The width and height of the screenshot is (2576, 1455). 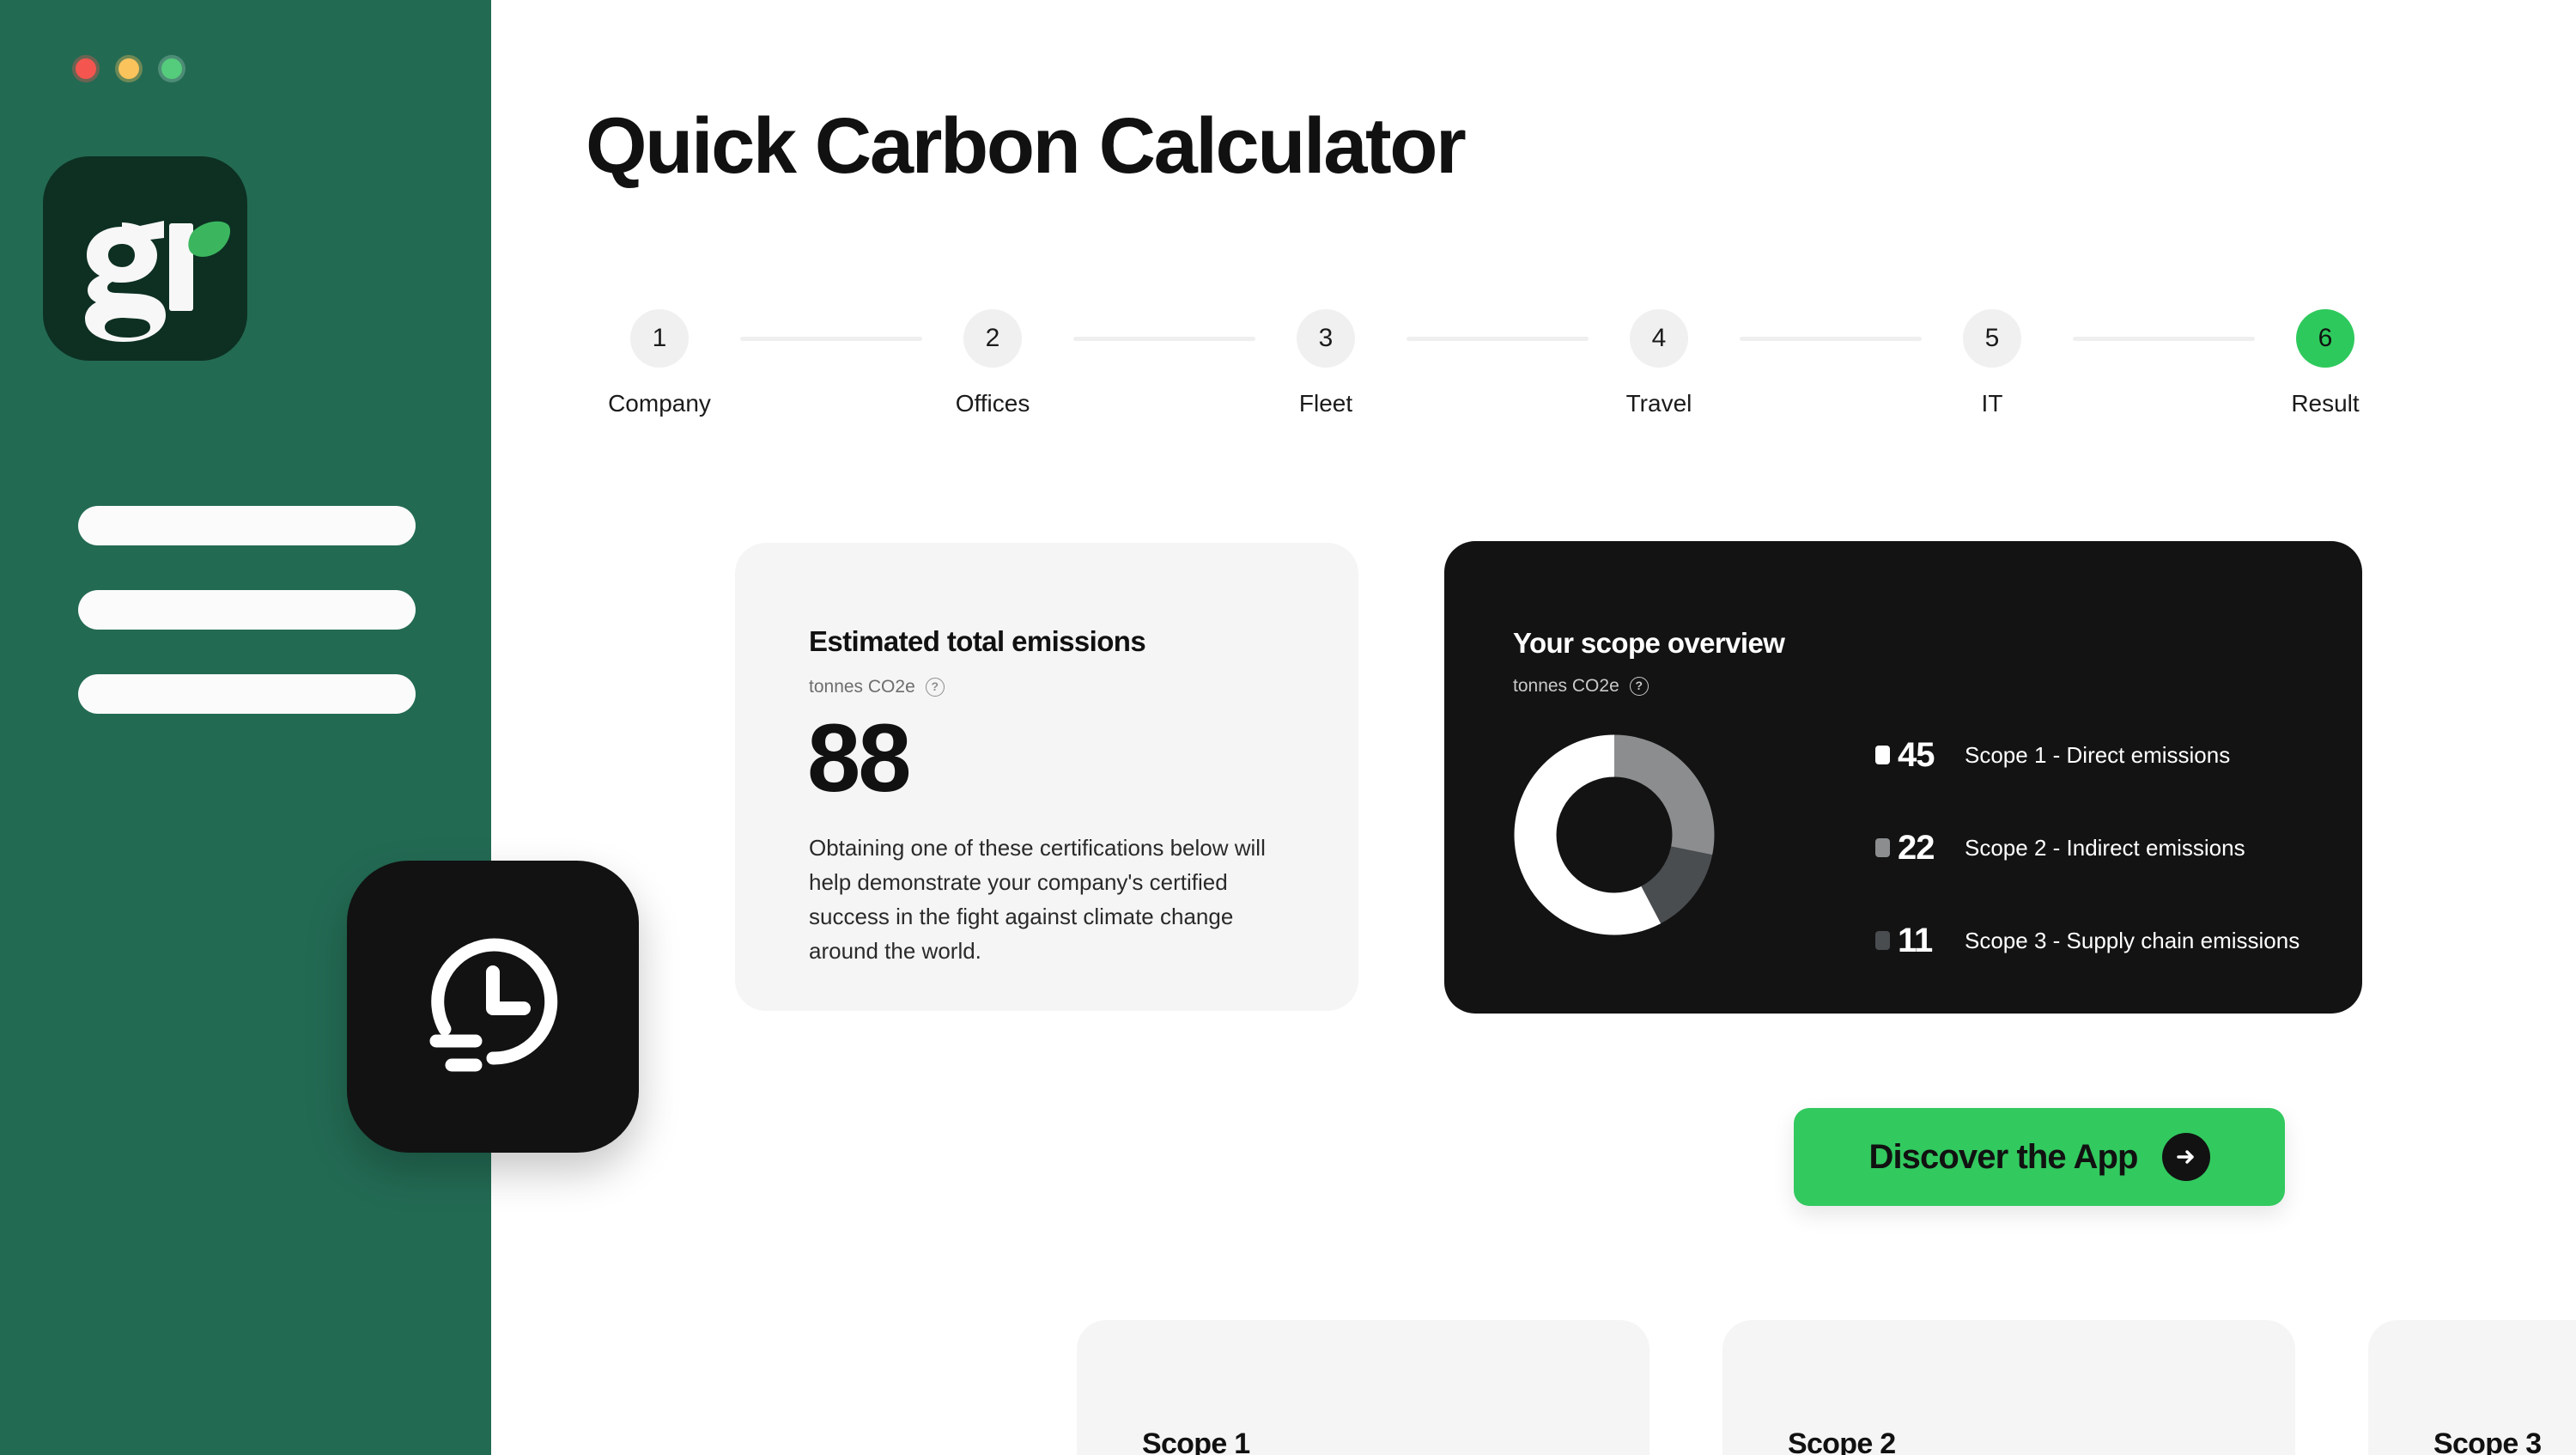 What do you see at coordinates (1658, 404) in the screenshot?
I see `step-label-travel: Travel` at bounding box center [1658, 404].